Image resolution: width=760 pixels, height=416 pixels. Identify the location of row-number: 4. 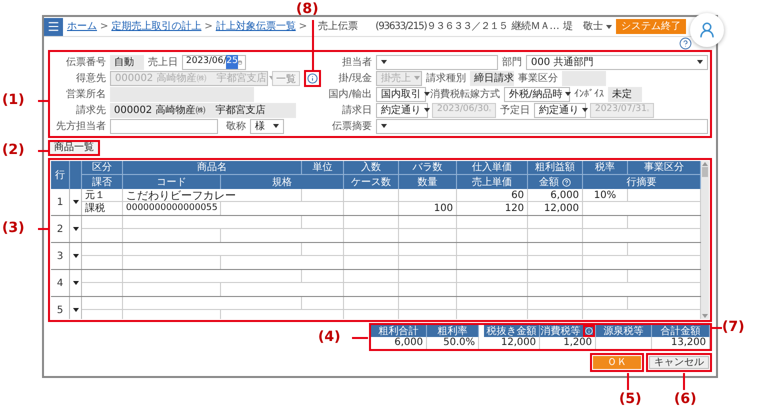
(60, 283).